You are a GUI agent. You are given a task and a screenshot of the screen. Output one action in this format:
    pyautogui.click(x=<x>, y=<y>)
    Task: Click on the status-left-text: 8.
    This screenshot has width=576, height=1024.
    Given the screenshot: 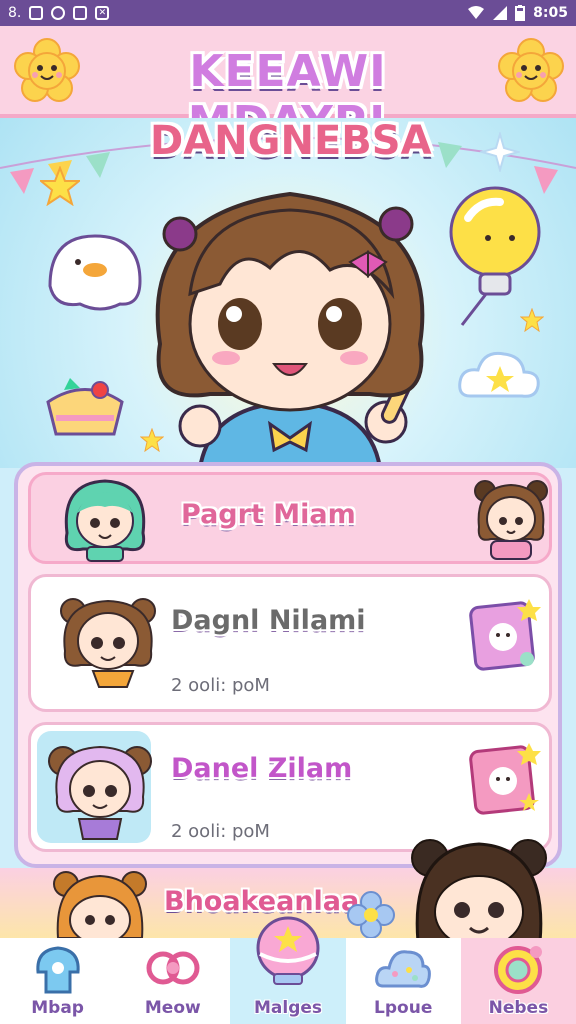 What is the action you would take?
    pyautogui.click(x=15, y=13)
    